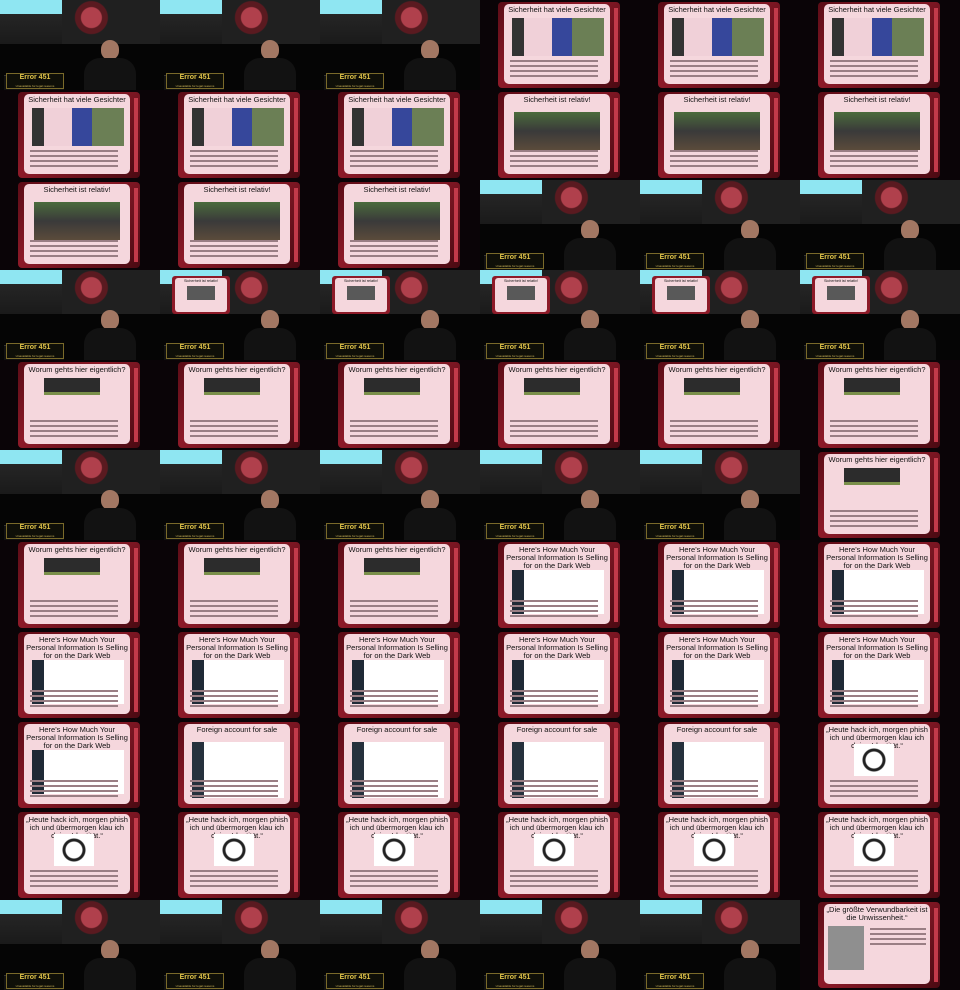 The width and height of the screenshot is (960, 990). What do you see at coordinates (719, 45) in the screenshot?
I see `slide: Sicherheit hat viele Gesichter` at bounding box center [719, 45].